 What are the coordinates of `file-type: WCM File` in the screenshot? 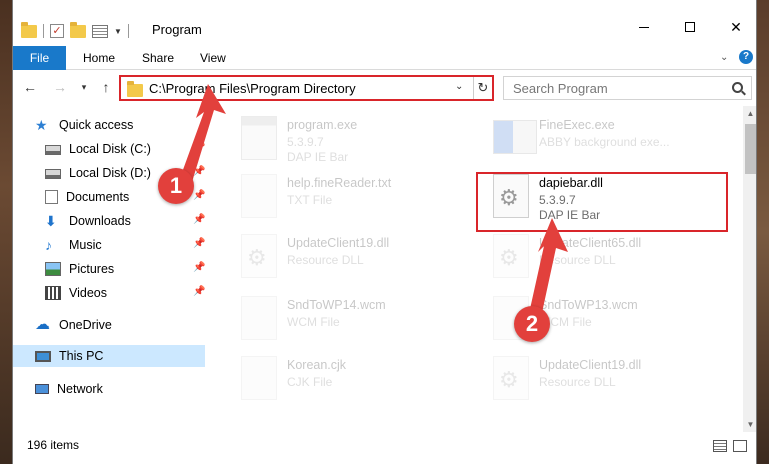 It's located at (313, 322).